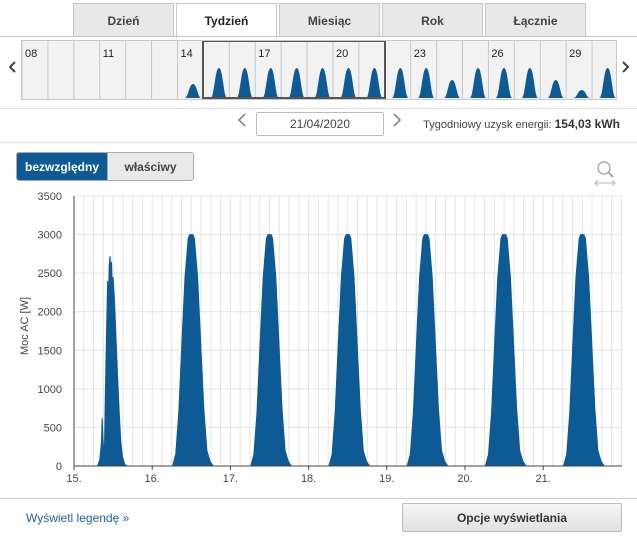  What do you see at coordinates (575, 54) in the screenshot?
I see `timeline-day-label: 29` at bounding box center [575, 54].